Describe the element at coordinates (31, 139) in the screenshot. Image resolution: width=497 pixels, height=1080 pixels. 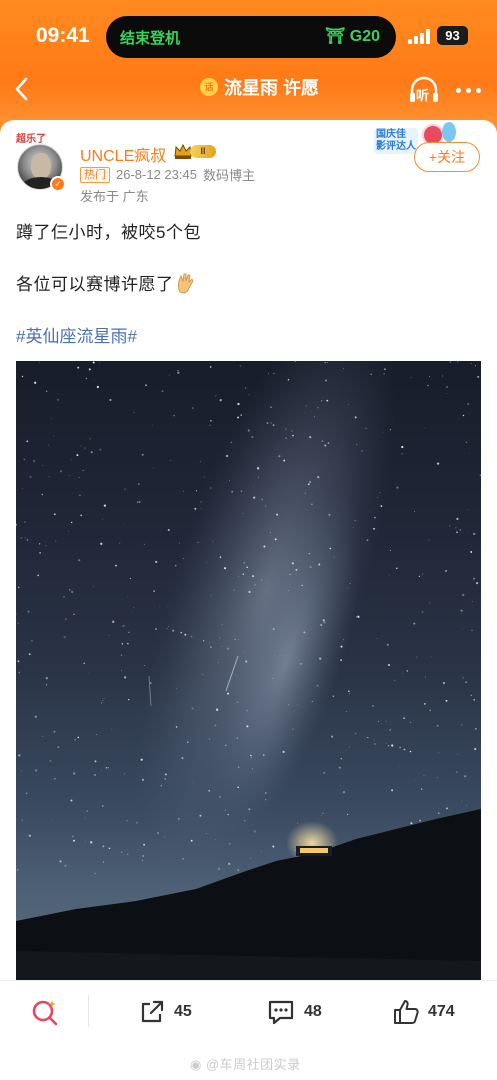
I see `avatar-decoration: 超乐了` at that location.